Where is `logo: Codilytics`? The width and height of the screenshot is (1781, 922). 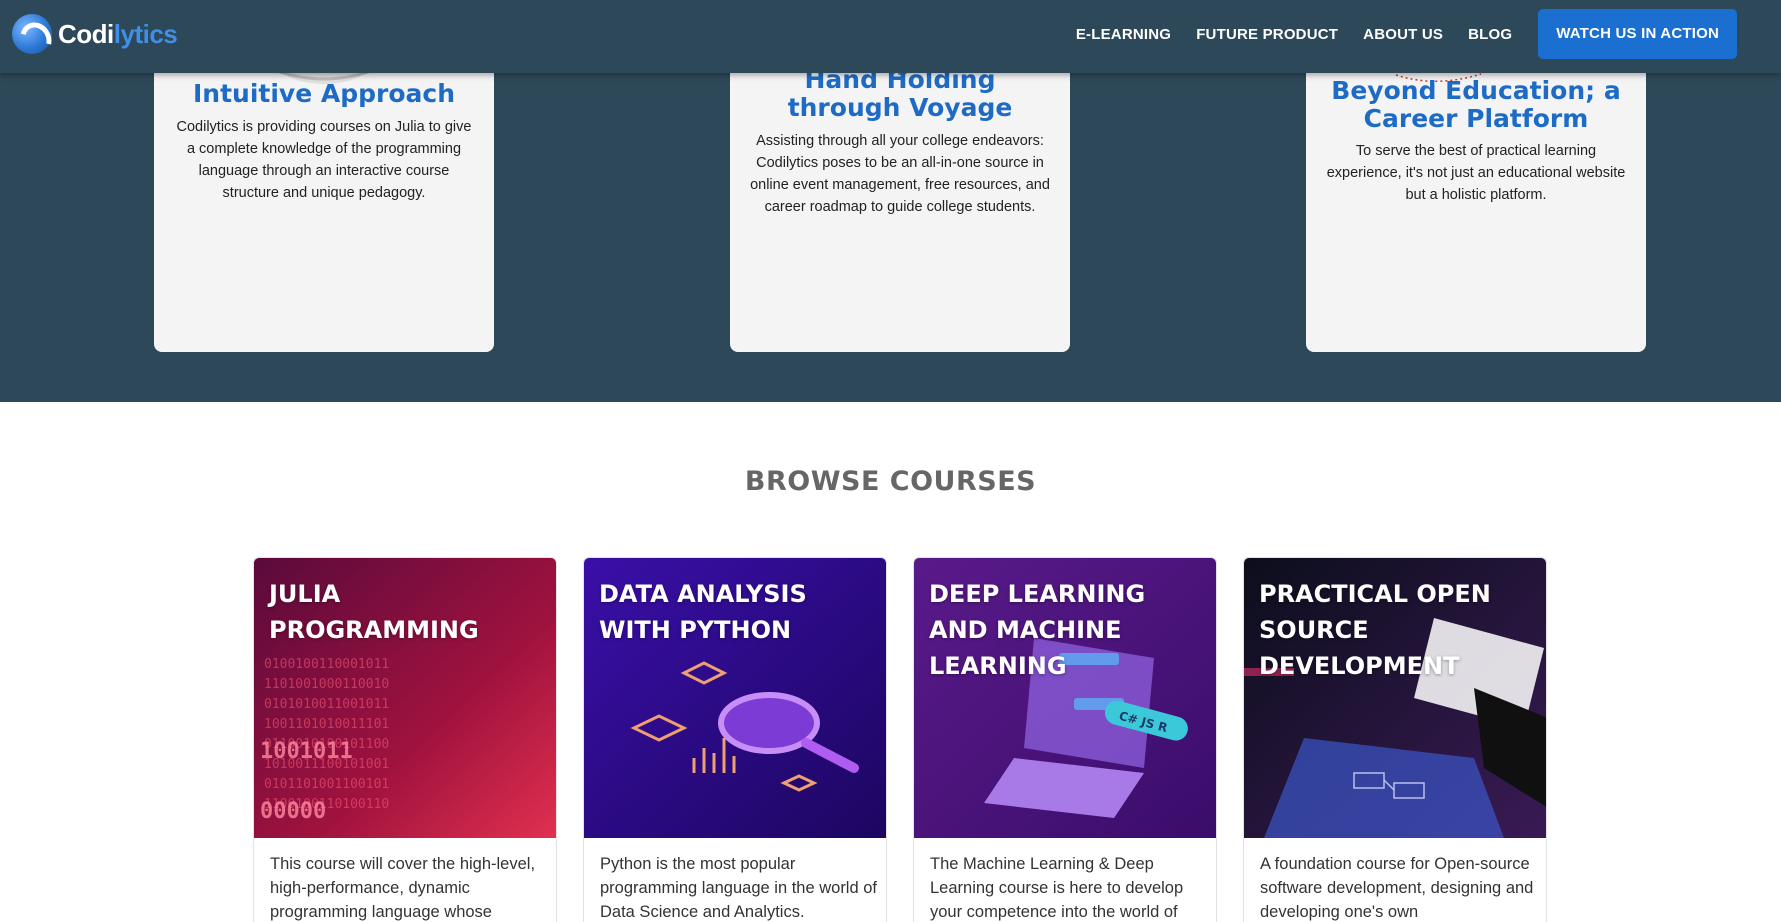
logo: Codilytics is located at coordinates (95, 34).